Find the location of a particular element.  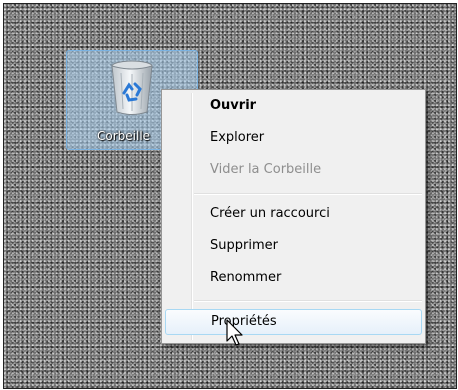

mouse-pointer-icon is located at coordinates (234, 332).